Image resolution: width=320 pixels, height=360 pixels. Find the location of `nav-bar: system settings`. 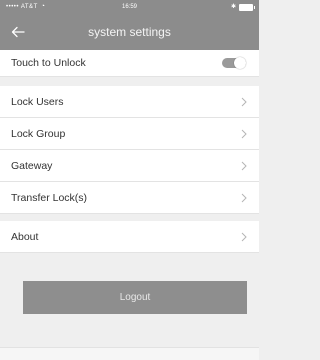

nav-bar: system settings is located at coordinates (129, 32).